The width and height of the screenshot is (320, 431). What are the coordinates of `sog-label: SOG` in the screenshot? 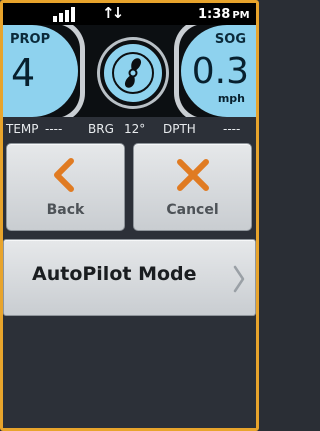 It's located at (230, 39).